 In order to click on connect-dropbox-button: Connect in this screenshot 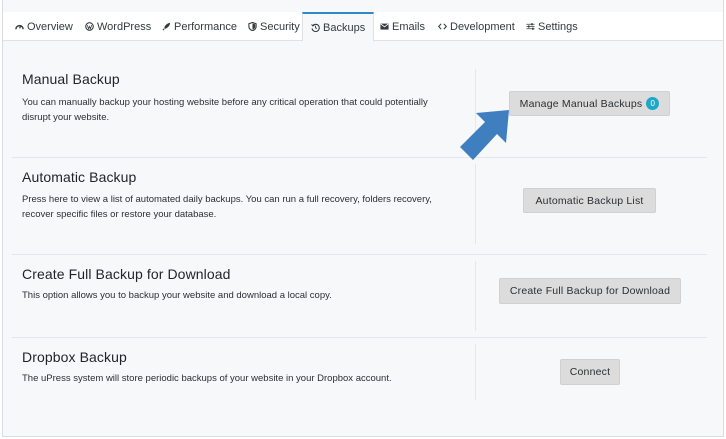, I will do `click(590, 372)`.